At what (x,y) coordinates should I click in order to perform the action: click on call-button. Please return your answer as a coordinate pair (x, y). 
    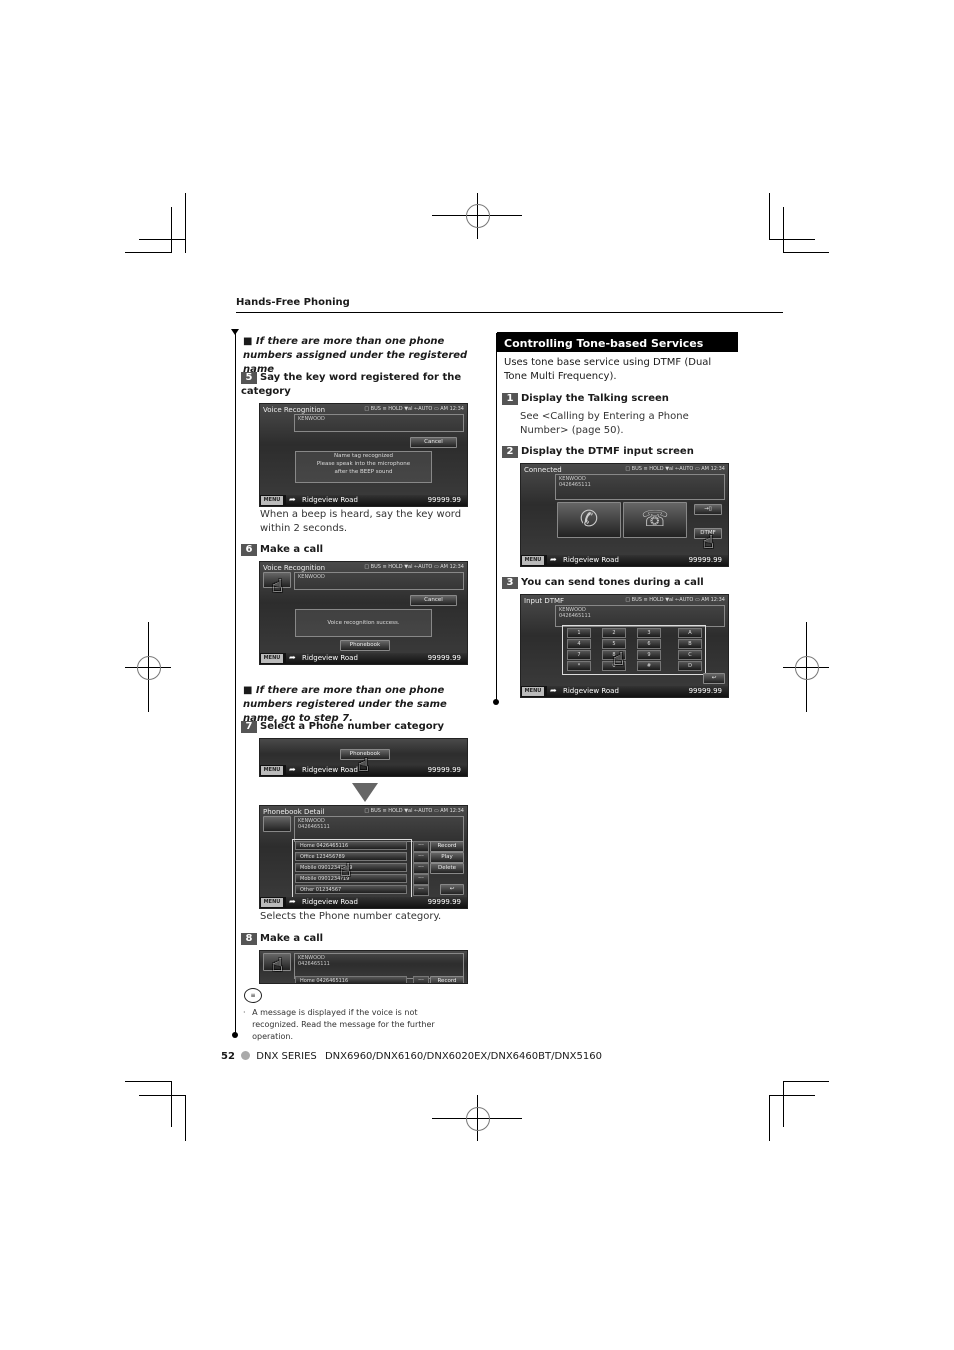
    Looking at the image, I should click on (277, 824).